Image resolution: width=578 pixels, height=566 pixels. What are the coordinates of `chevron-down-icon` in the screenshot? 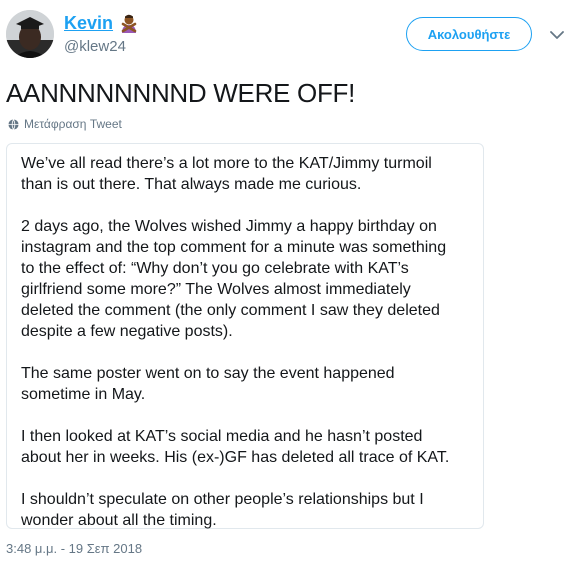 It's located at (557, 35).